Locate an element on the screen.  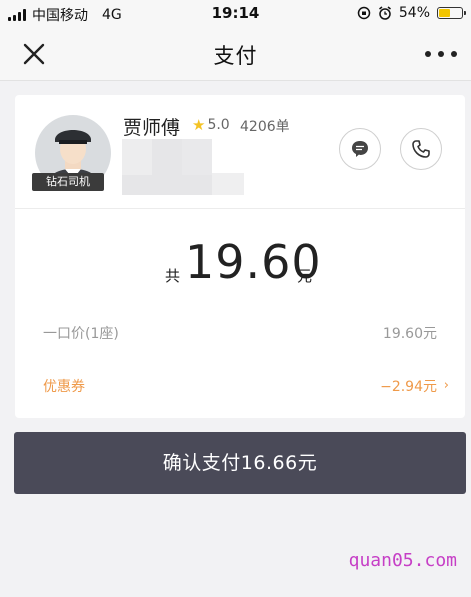
call-button is located at coordinates (421, 149).